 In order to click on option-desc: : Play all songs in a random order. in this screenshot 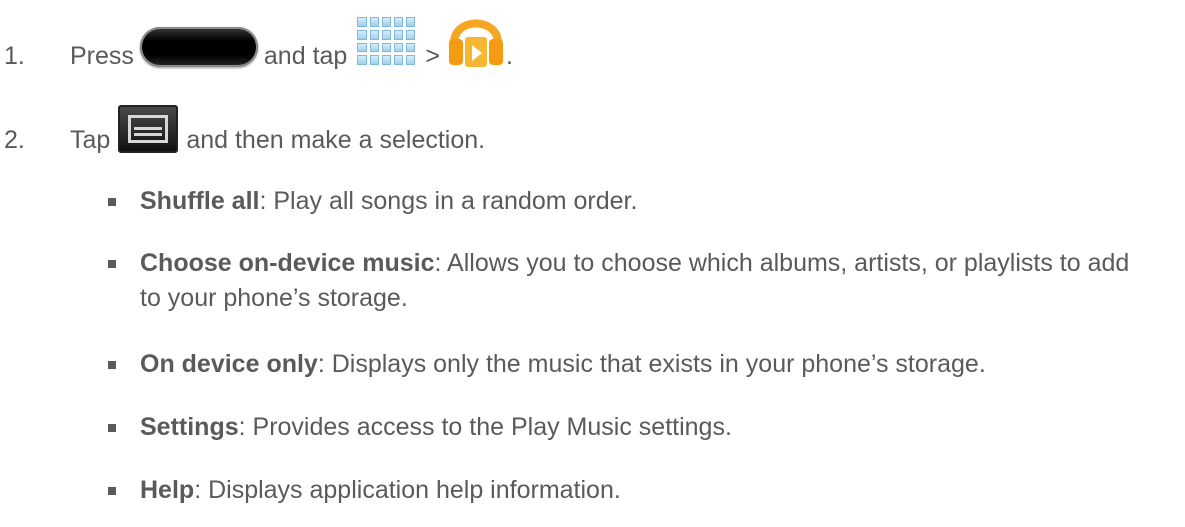, I will do `click(448, 201)`.